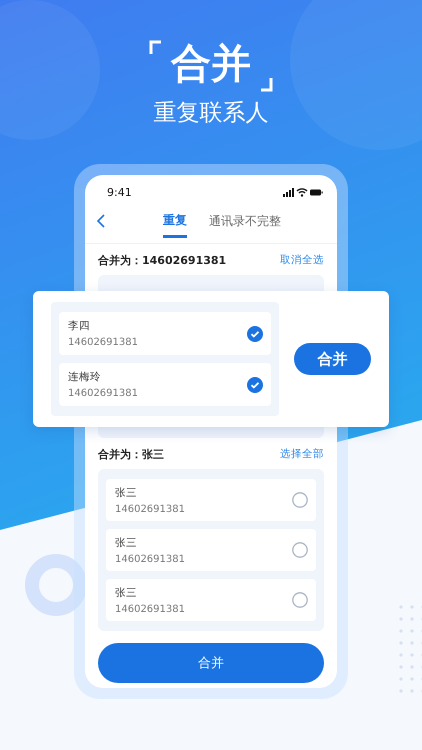 The image size is (422, 750). I want to click on contact-name: 李四, so click(79, 326).